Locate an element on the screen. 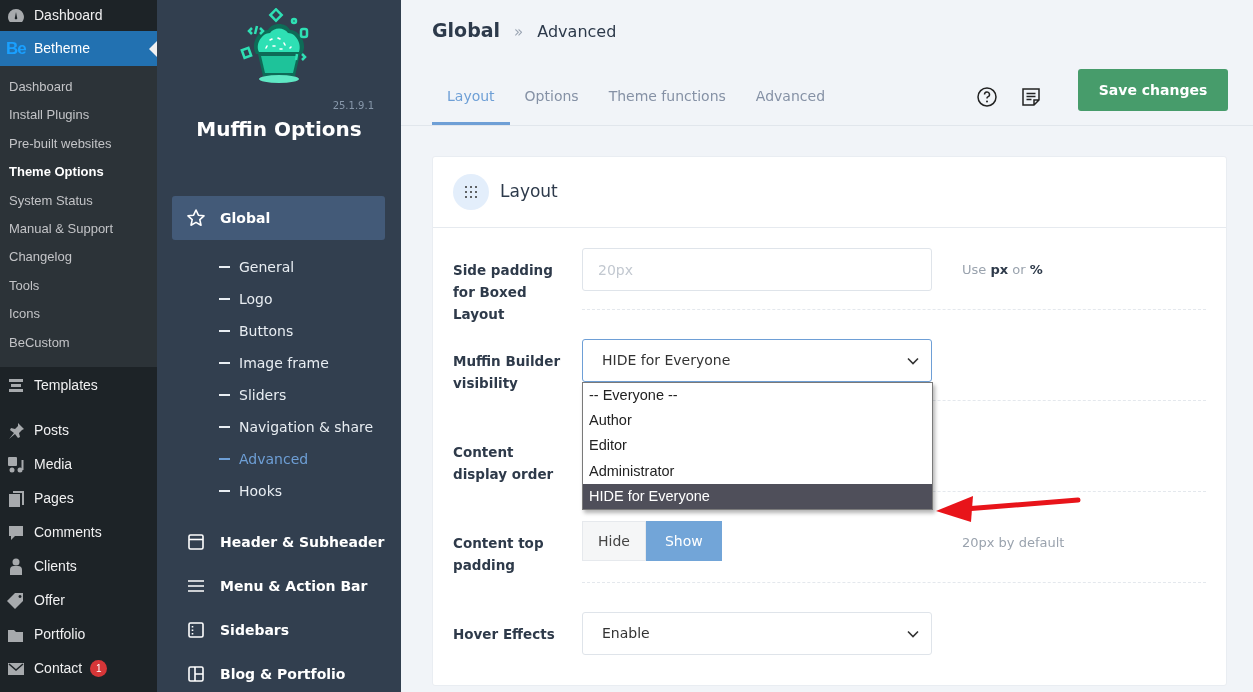 The image size is (1253, 692). nav-item: Sidebars is located at coordinates (278, 630).